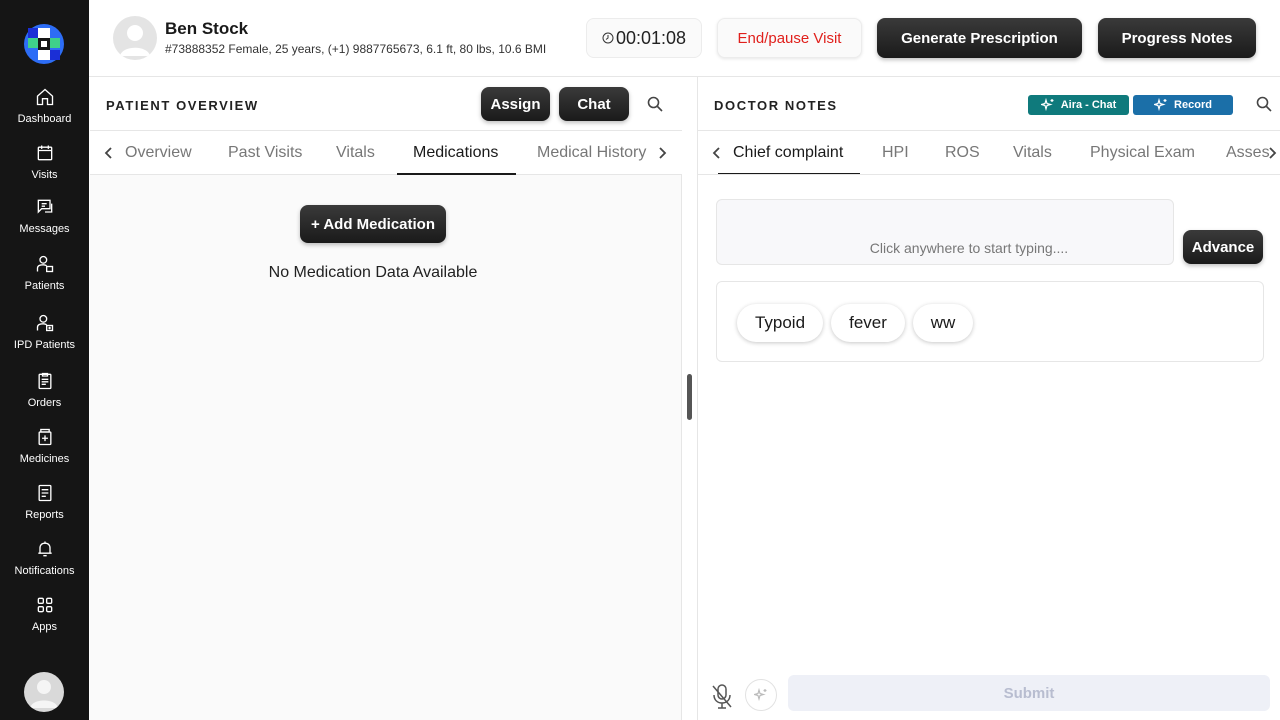 This screenshot has width=1280, height=720. What do you see at coordinates (44, 206) in the screenshot?
I see `message-icon` at bounding box center [44, 206].